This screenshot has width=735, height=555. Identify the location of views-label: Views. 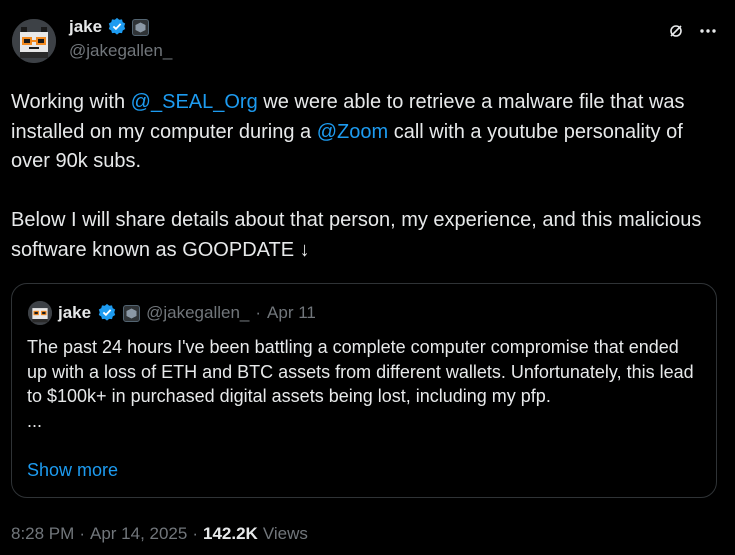
(285, 533).